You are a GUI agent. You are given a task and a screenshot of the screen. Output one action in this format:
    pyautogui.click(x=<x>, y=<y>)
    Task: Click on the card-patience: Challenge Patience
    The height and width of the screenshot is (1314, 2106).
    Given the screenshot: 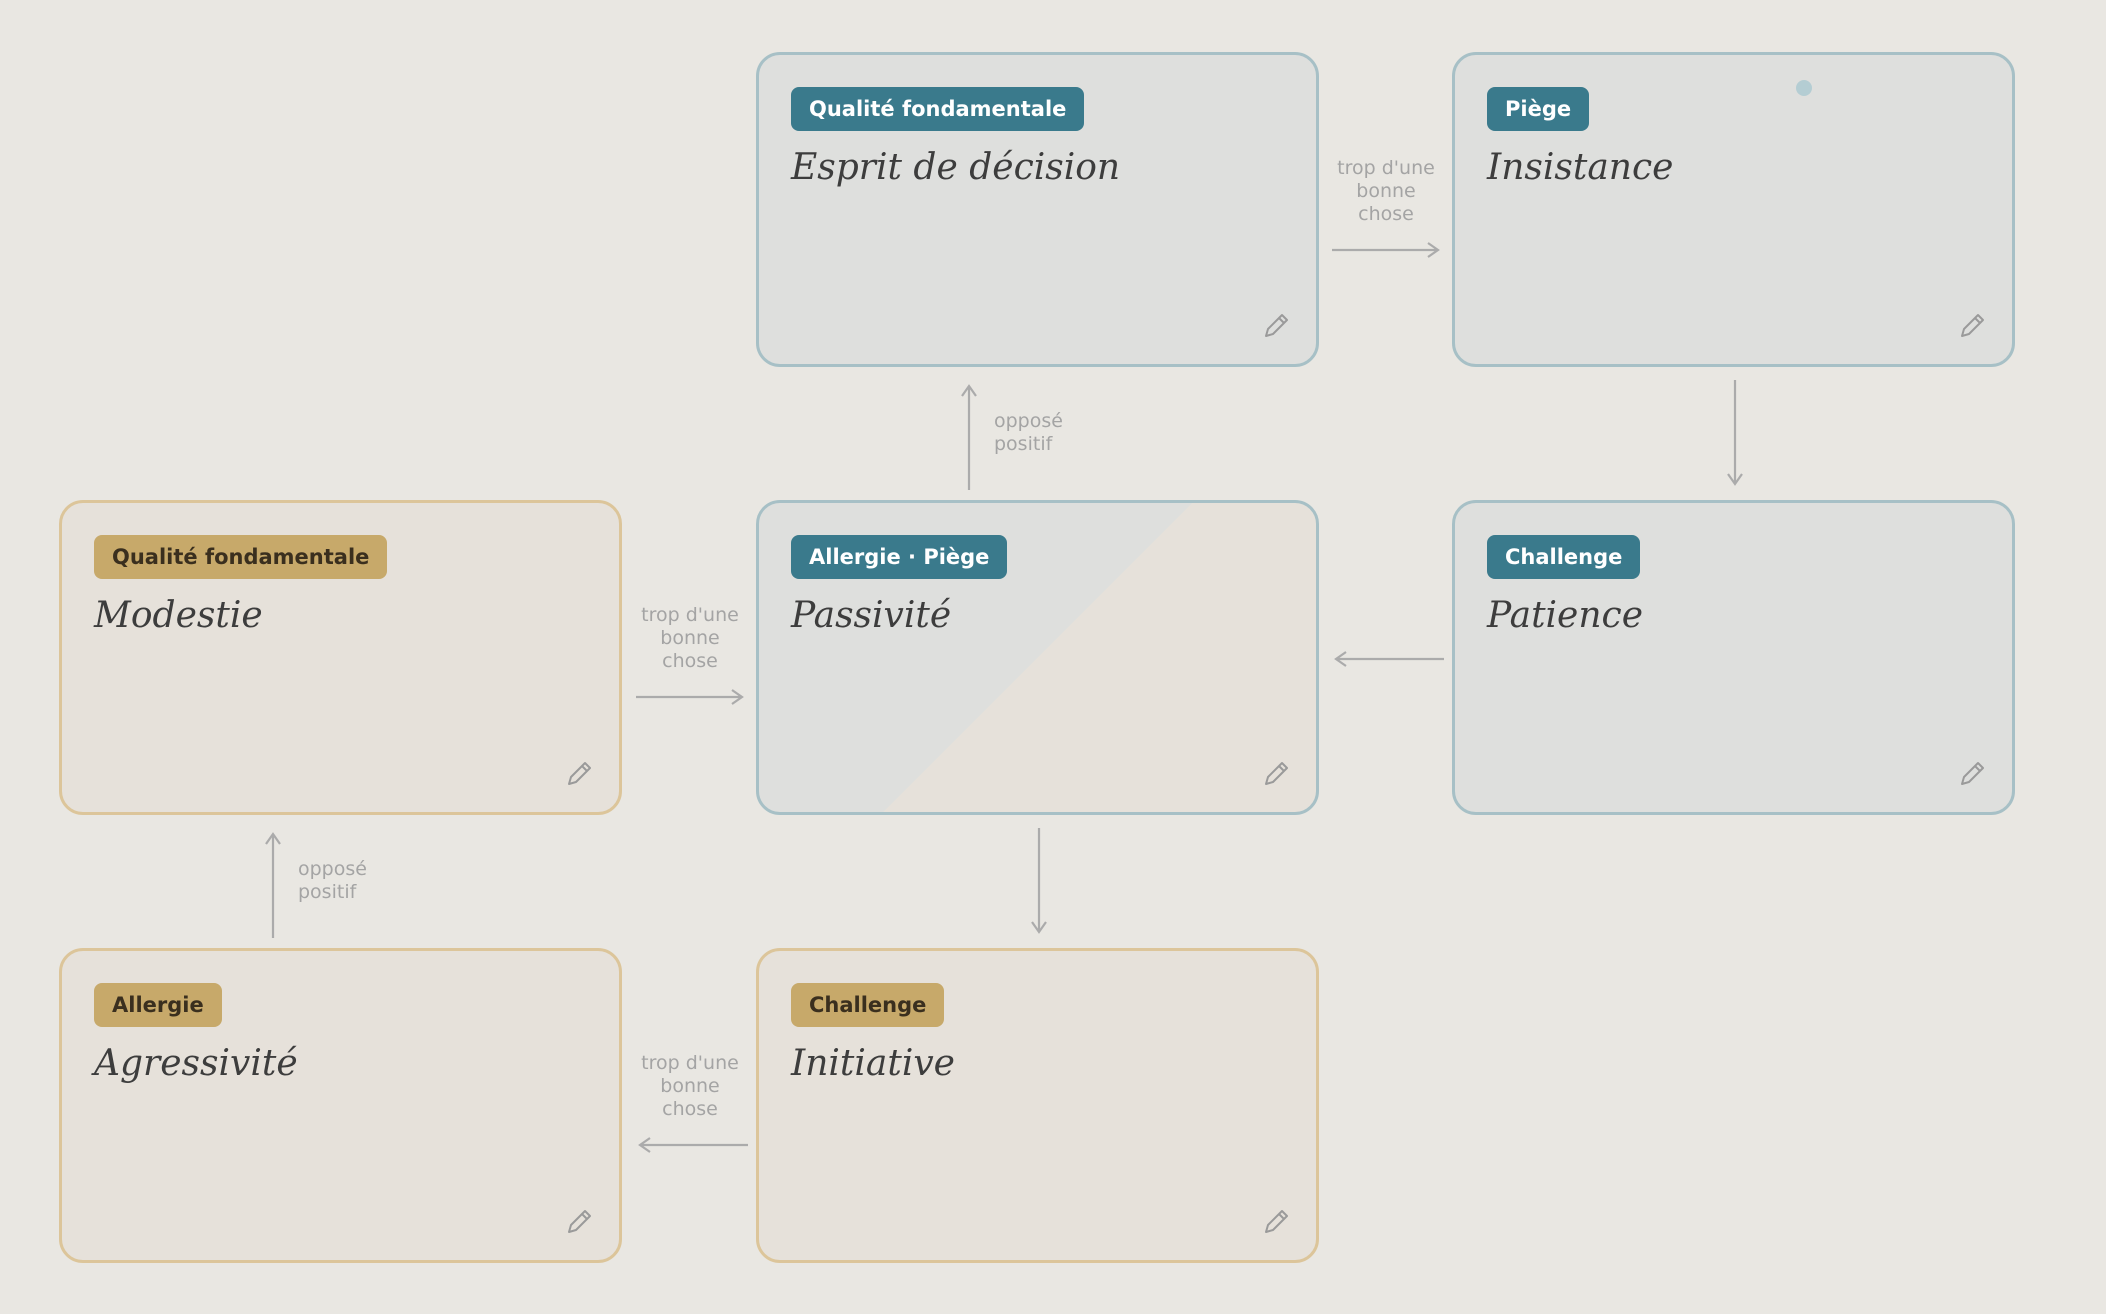 What is the action you would take?
    pyautogui.click(x=1733, y=657)
    